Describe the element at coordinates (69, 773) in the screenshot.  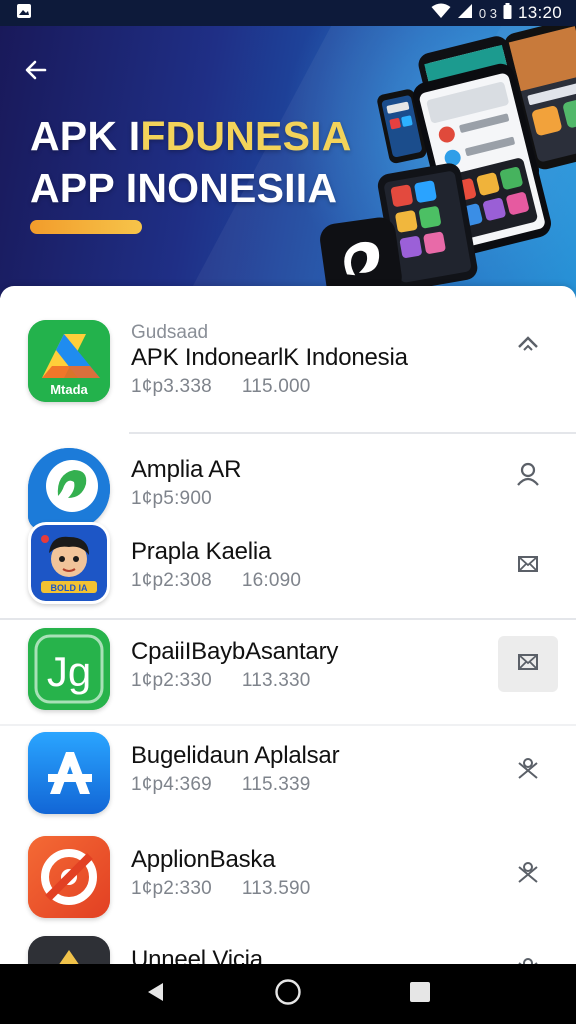
I see `app-icon-bugelidaun` at that location.